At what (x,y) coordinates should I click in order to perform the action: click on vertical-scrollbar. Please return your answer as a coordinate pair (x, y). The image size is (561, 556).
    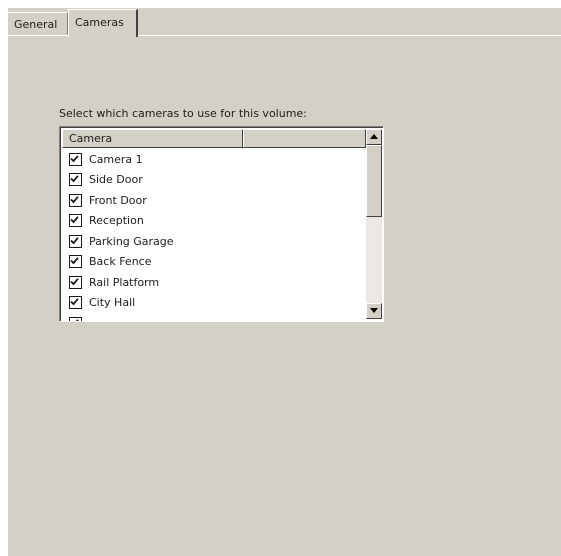
    Looking at the image, I should click on (374, 224).